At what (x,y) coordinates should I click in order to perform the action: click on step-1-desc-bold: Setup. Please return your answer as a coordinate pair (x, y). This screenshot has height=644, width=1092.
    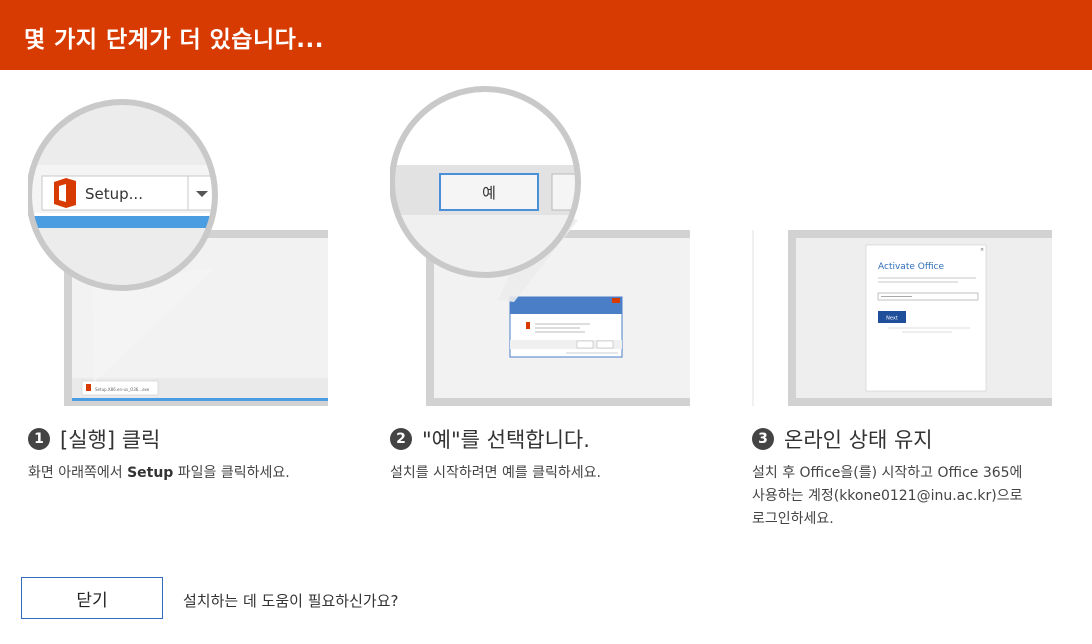
    Looking at the image, I should click on (150, 473).